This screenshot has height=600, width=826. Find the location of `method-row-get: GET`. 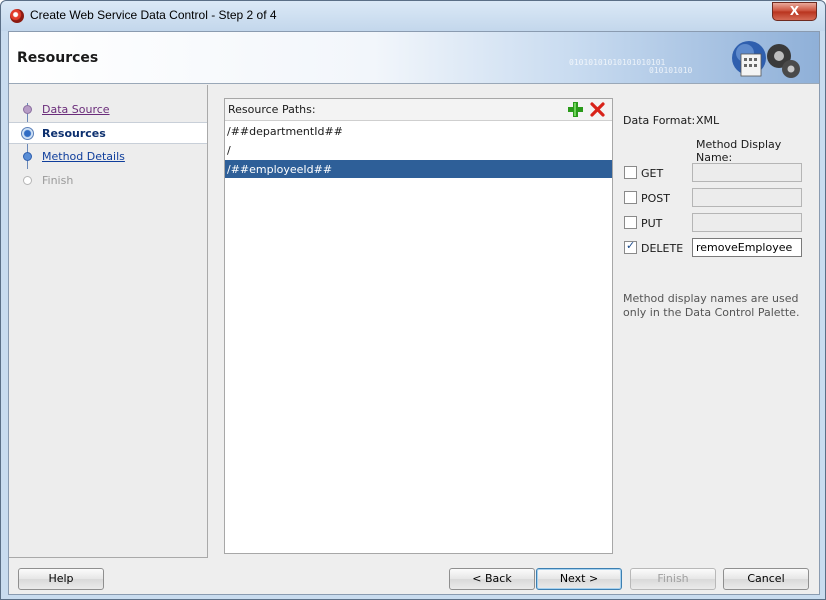

method-row-get: GET is located at coordinates (718, 173).